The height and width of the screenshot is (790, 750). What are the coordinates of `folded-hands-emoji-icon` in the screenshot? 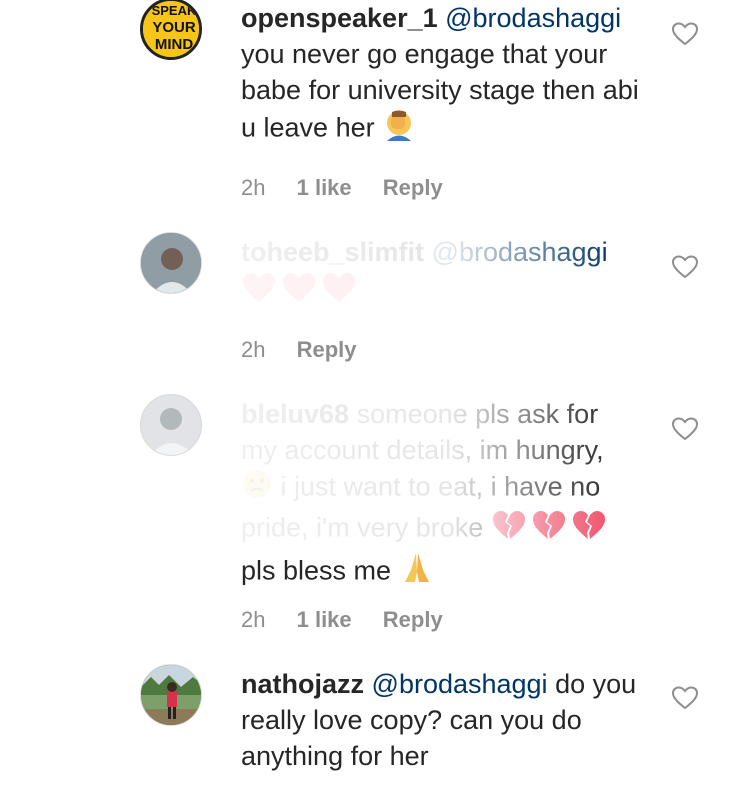 It's located at (417, 572).